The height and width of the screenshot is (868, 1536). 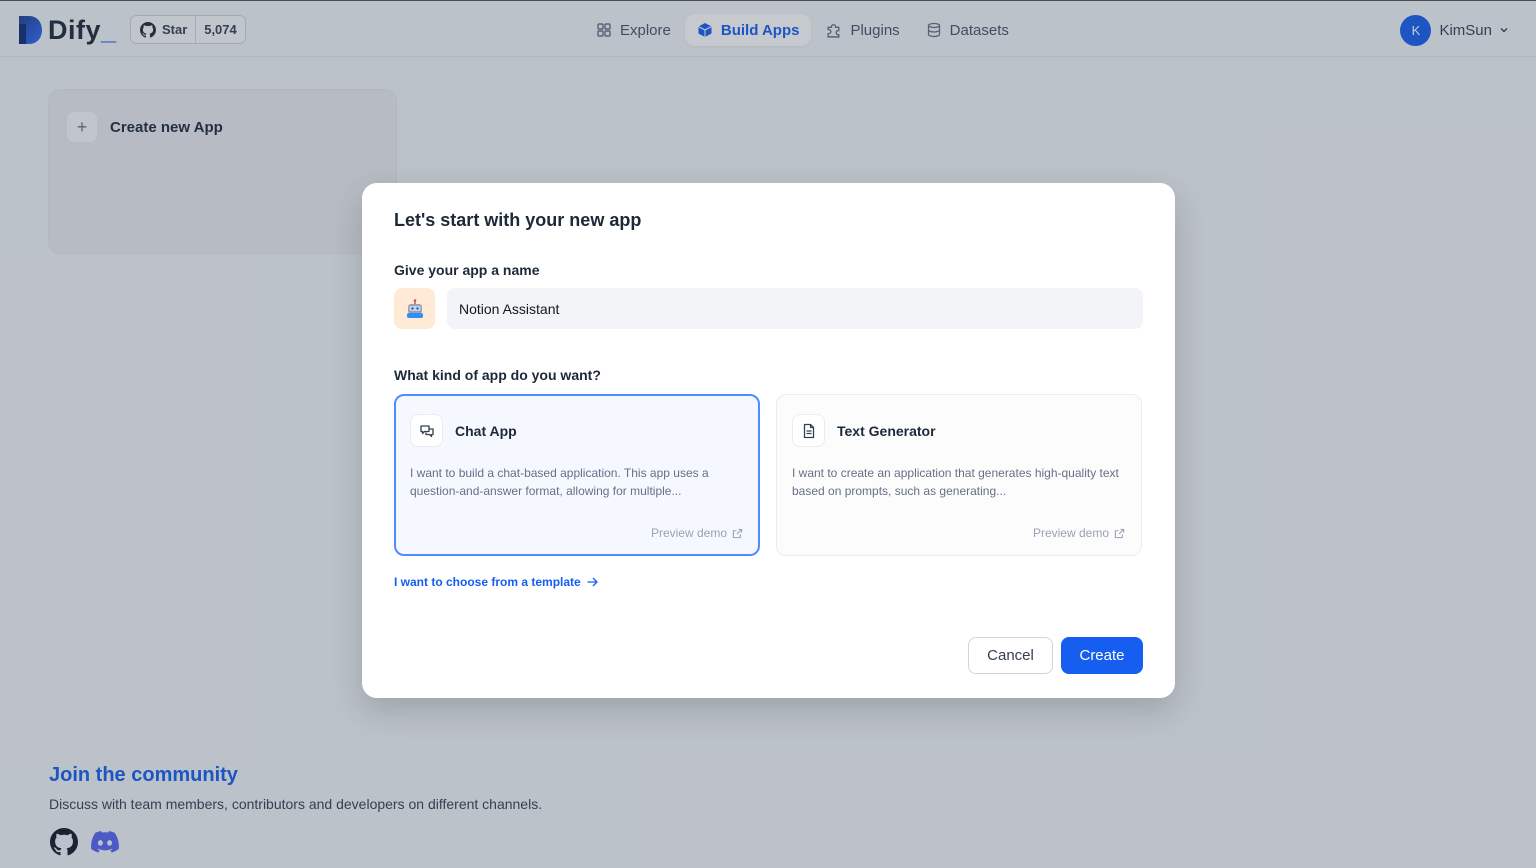 I want to click on text-generator-title: Text Generator, so click(x=886, y=431).